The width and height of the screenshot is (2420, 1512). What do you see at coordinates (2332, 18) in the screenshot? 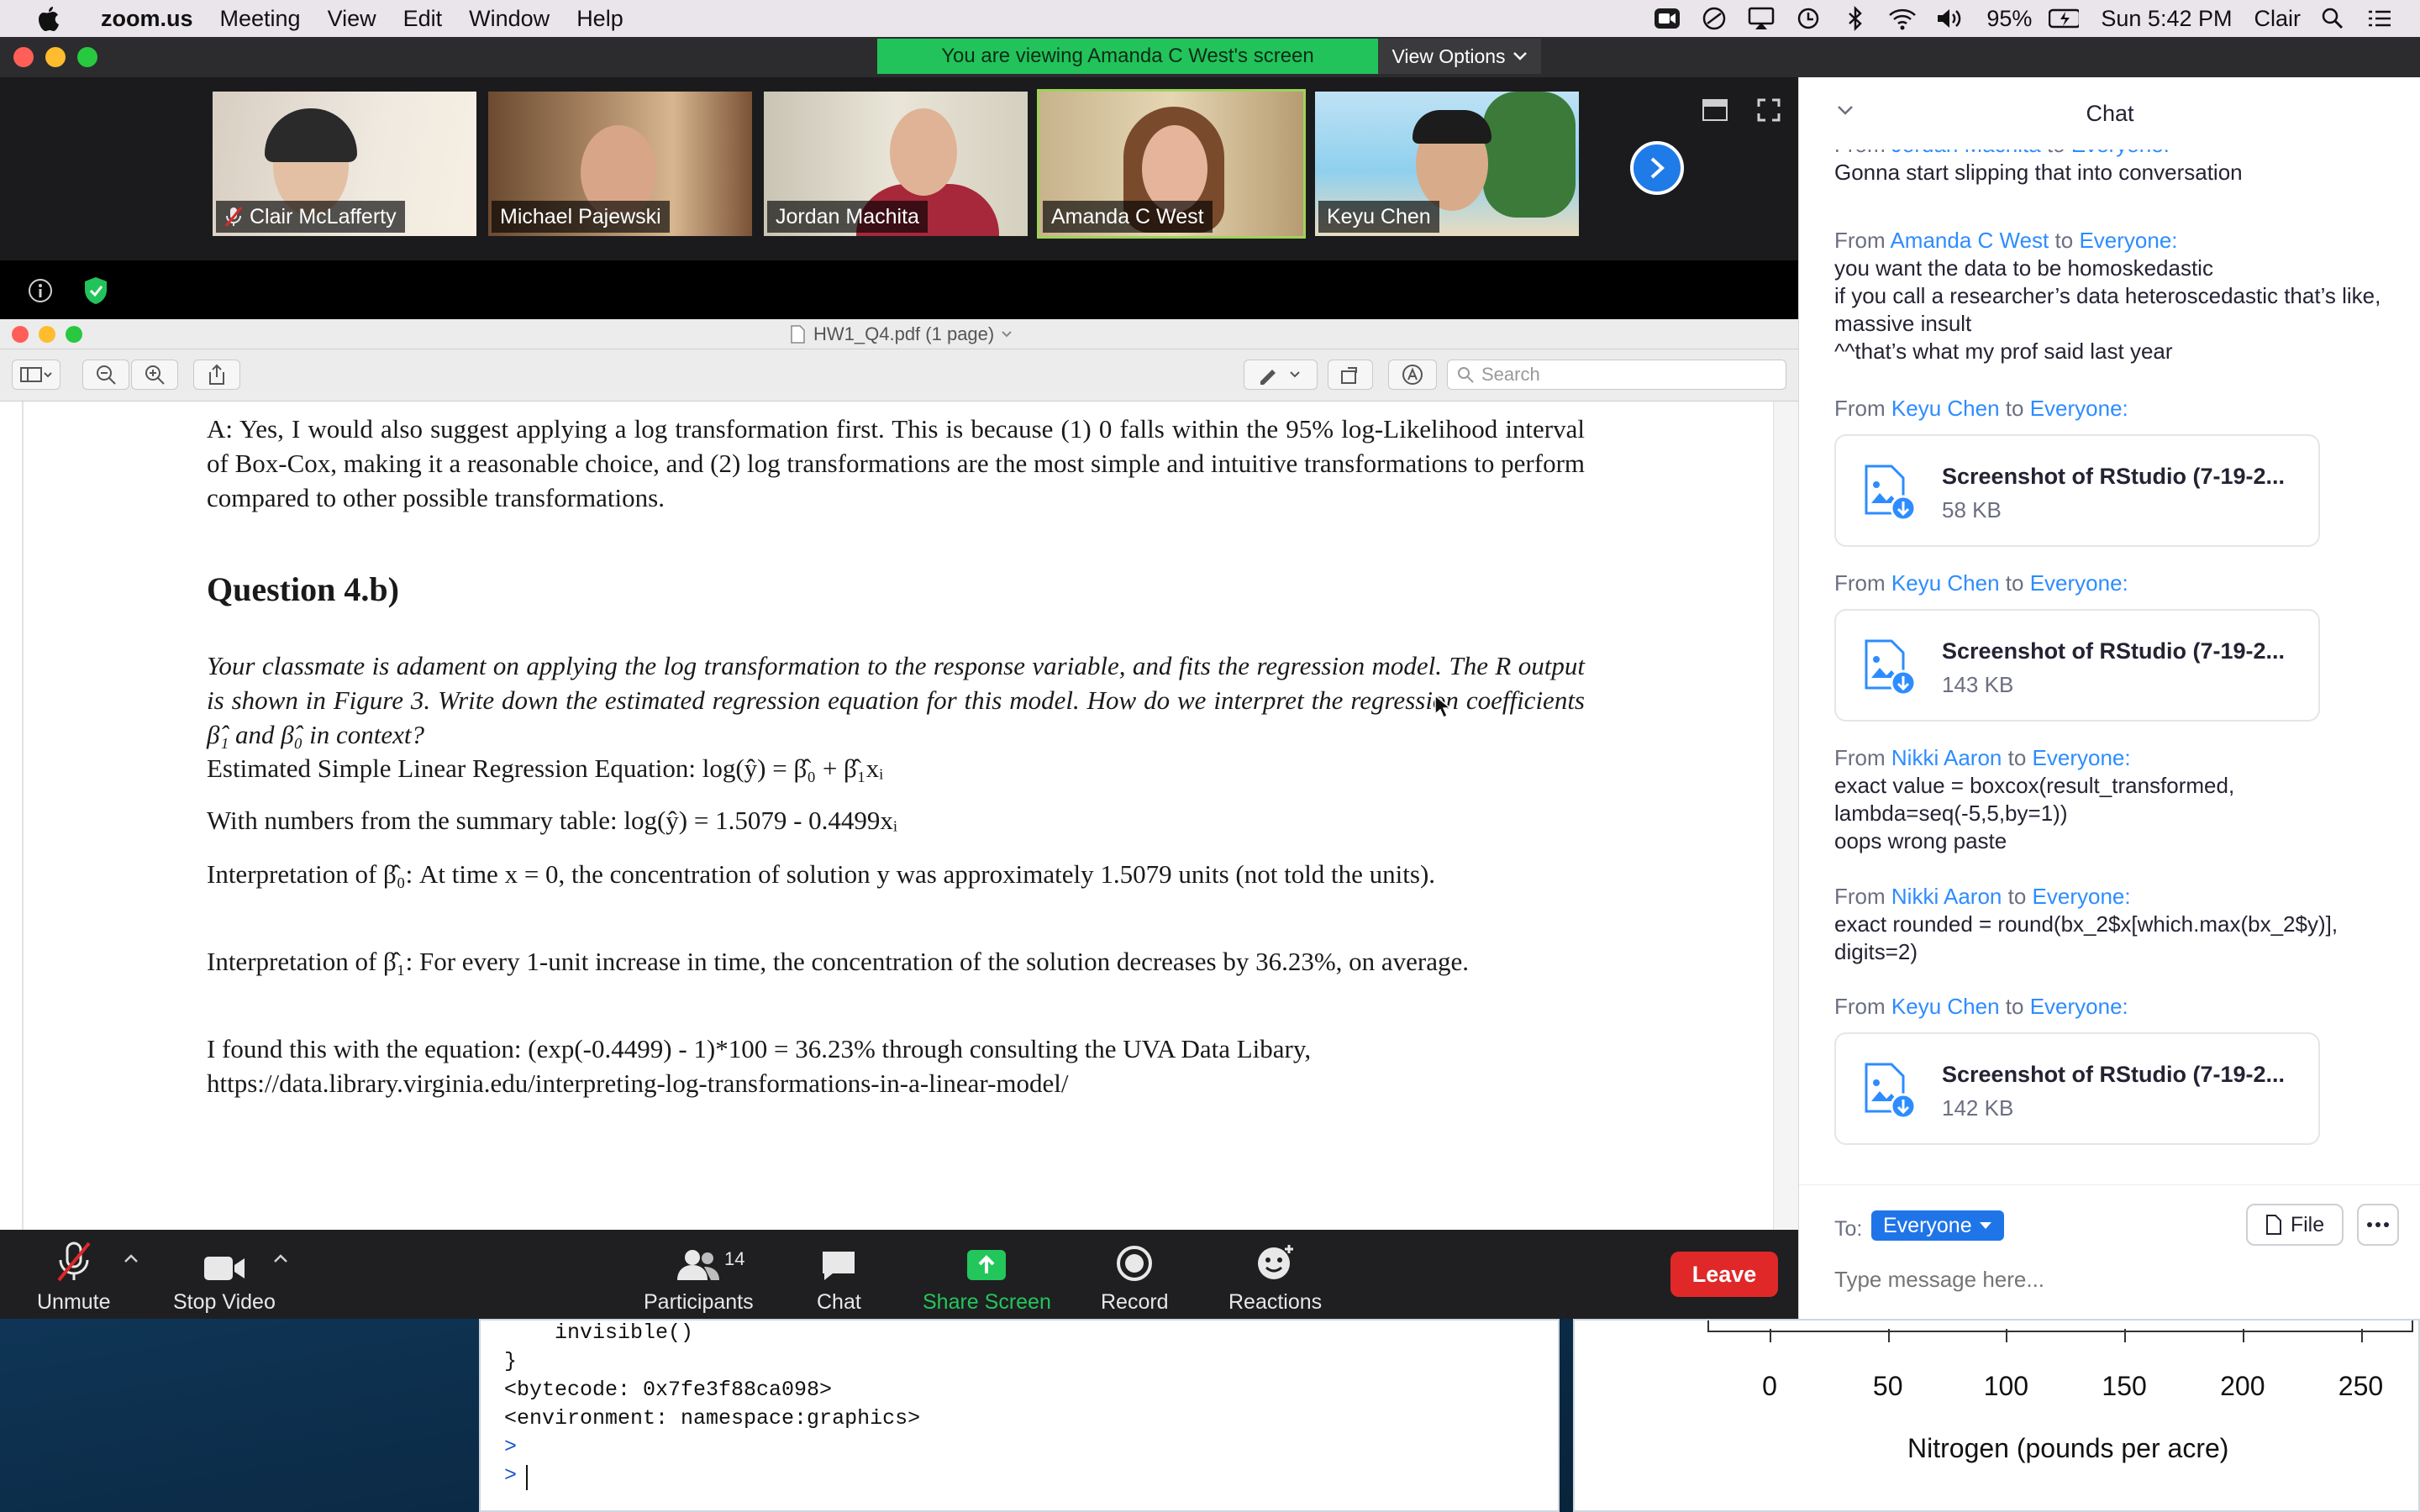
I see `spotlight-search-icon` at bounding box center [2332, 18].